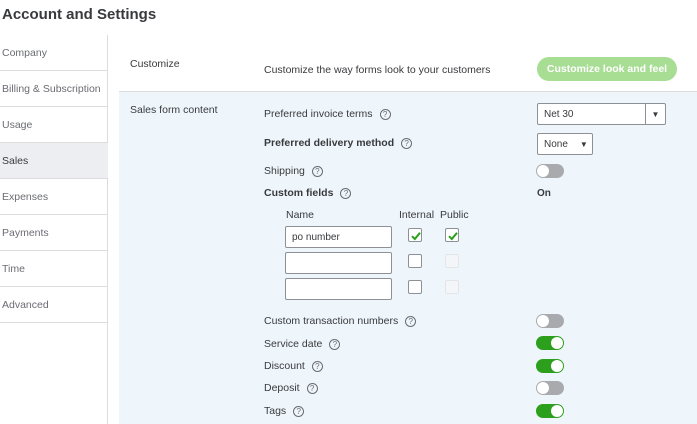  What do you see at coordinates (454, 215) in the screenshot?
I see `column-header-public: Public` at bounding box center [454, 215].